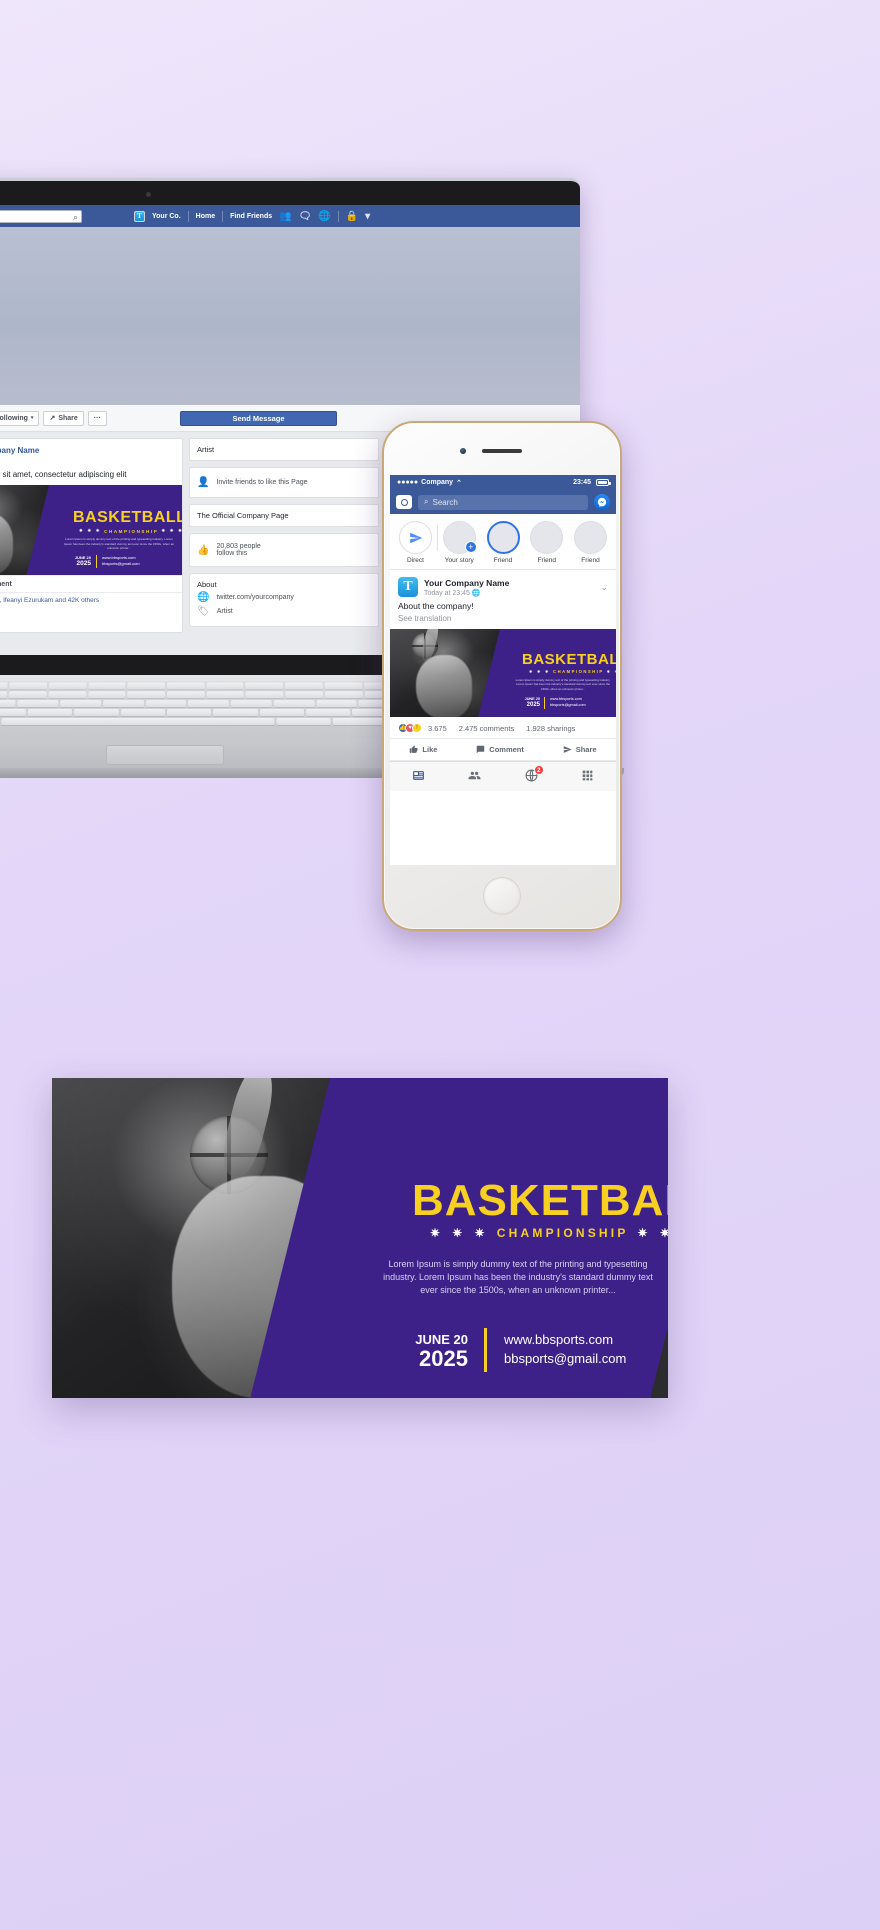 The image size is (880, 1930). What do you see at coordinates (590, 542) in the screenshot?
I see `story-friend-3: Friend` at bounding box center [590, 542].